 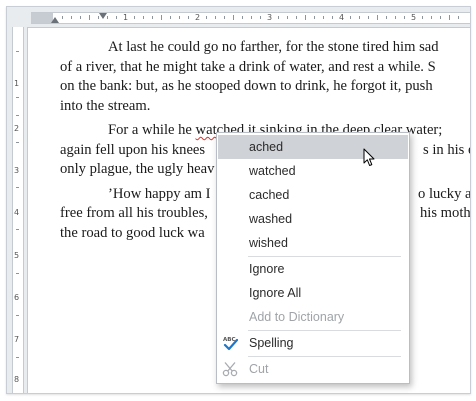 I want to click on suggestion-label: washed, so click(x=271, y=219).